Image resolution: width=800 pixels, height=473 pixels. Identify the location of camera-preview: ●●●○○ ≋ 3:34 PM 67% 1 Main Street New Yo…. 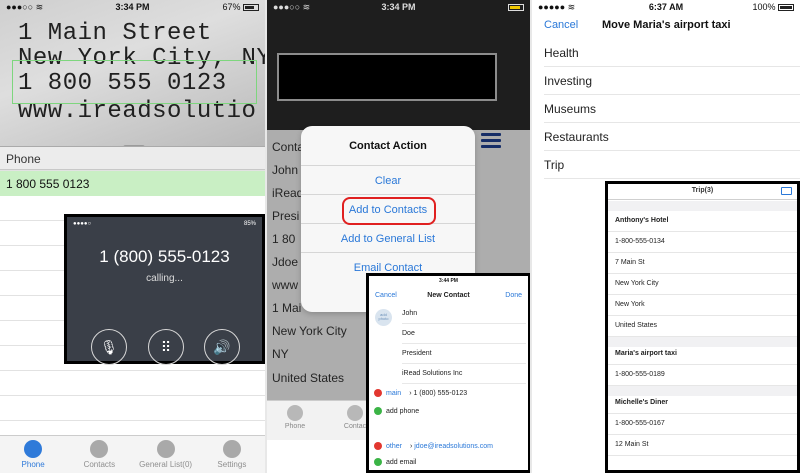
(132, 73).